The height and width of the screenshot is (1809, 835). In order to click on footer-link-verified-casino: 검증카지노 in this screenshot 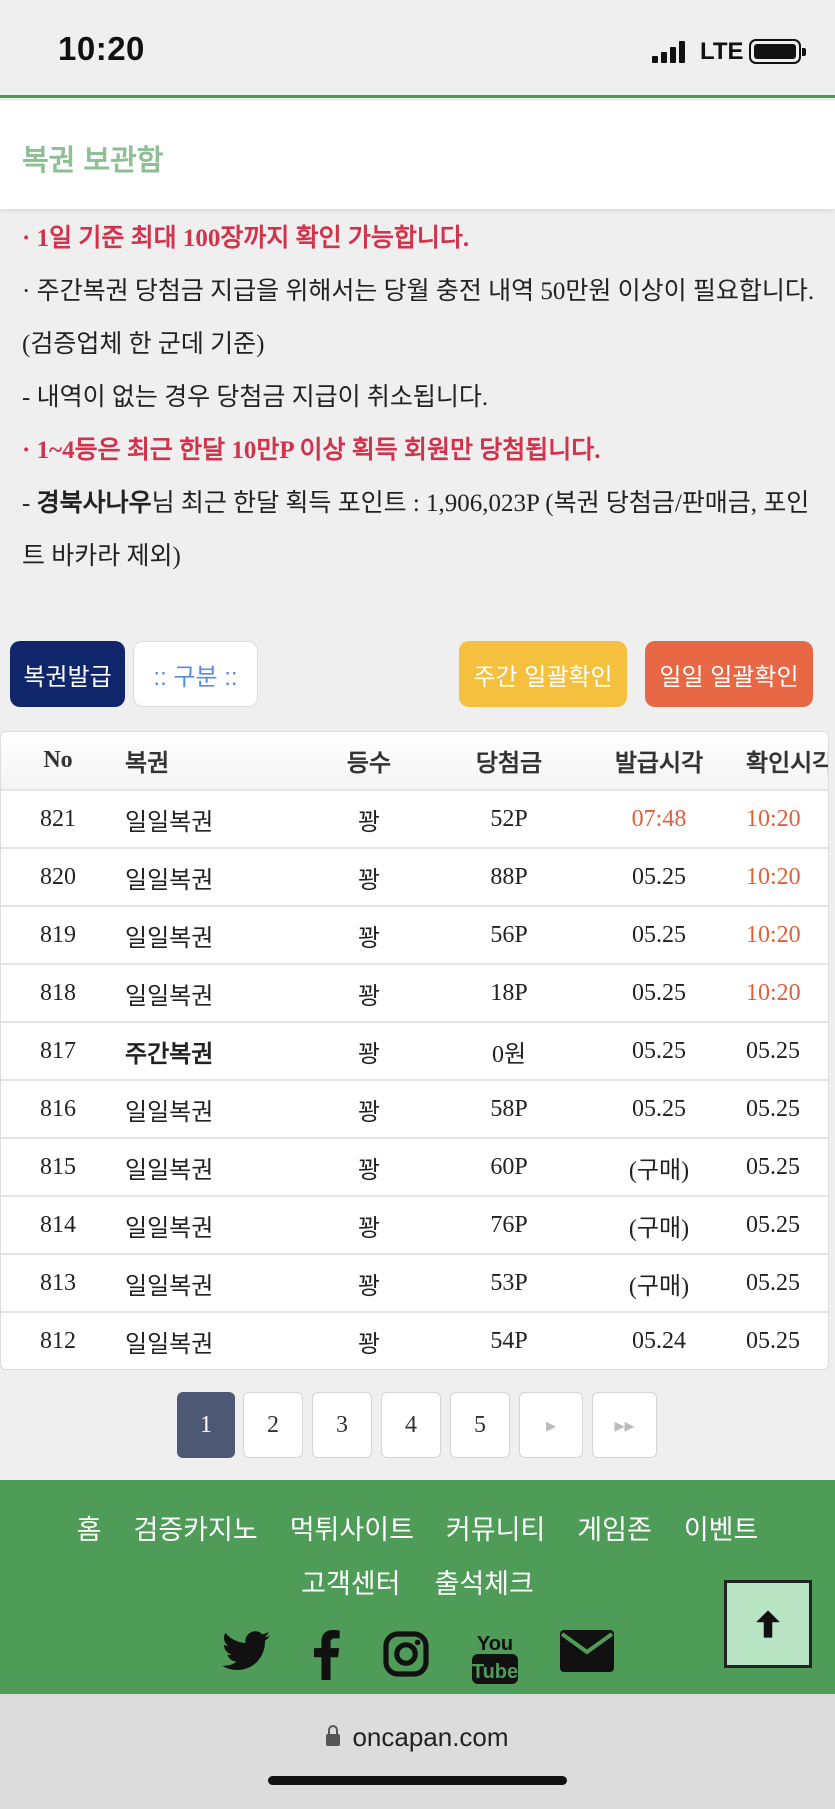, I will do `click(196, 1527)`.